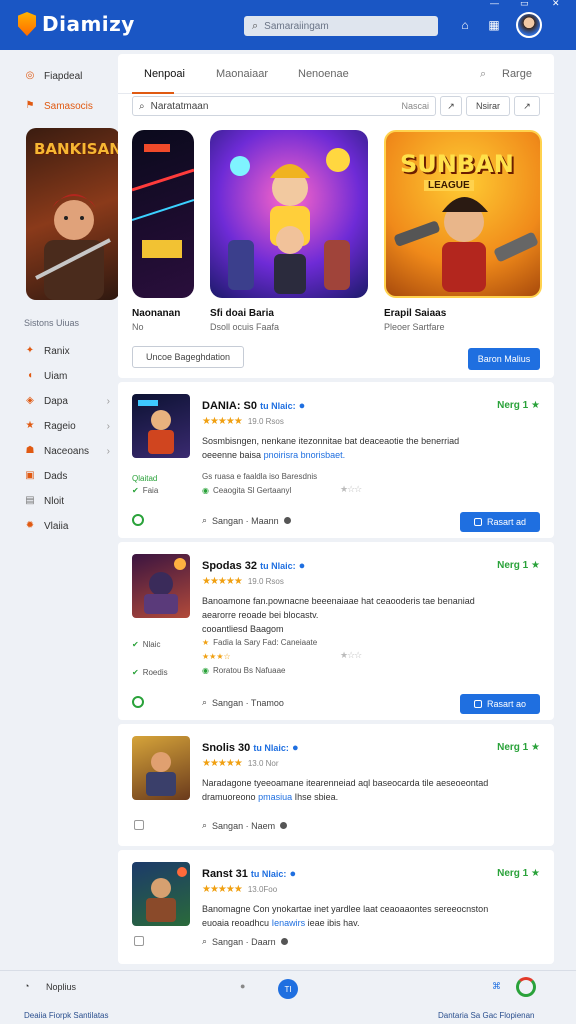 The width and height of the screenshot is (576, 1024). I want to click on game-title: Spodas 32 tu Nlaic: ●, so click(253, 566).